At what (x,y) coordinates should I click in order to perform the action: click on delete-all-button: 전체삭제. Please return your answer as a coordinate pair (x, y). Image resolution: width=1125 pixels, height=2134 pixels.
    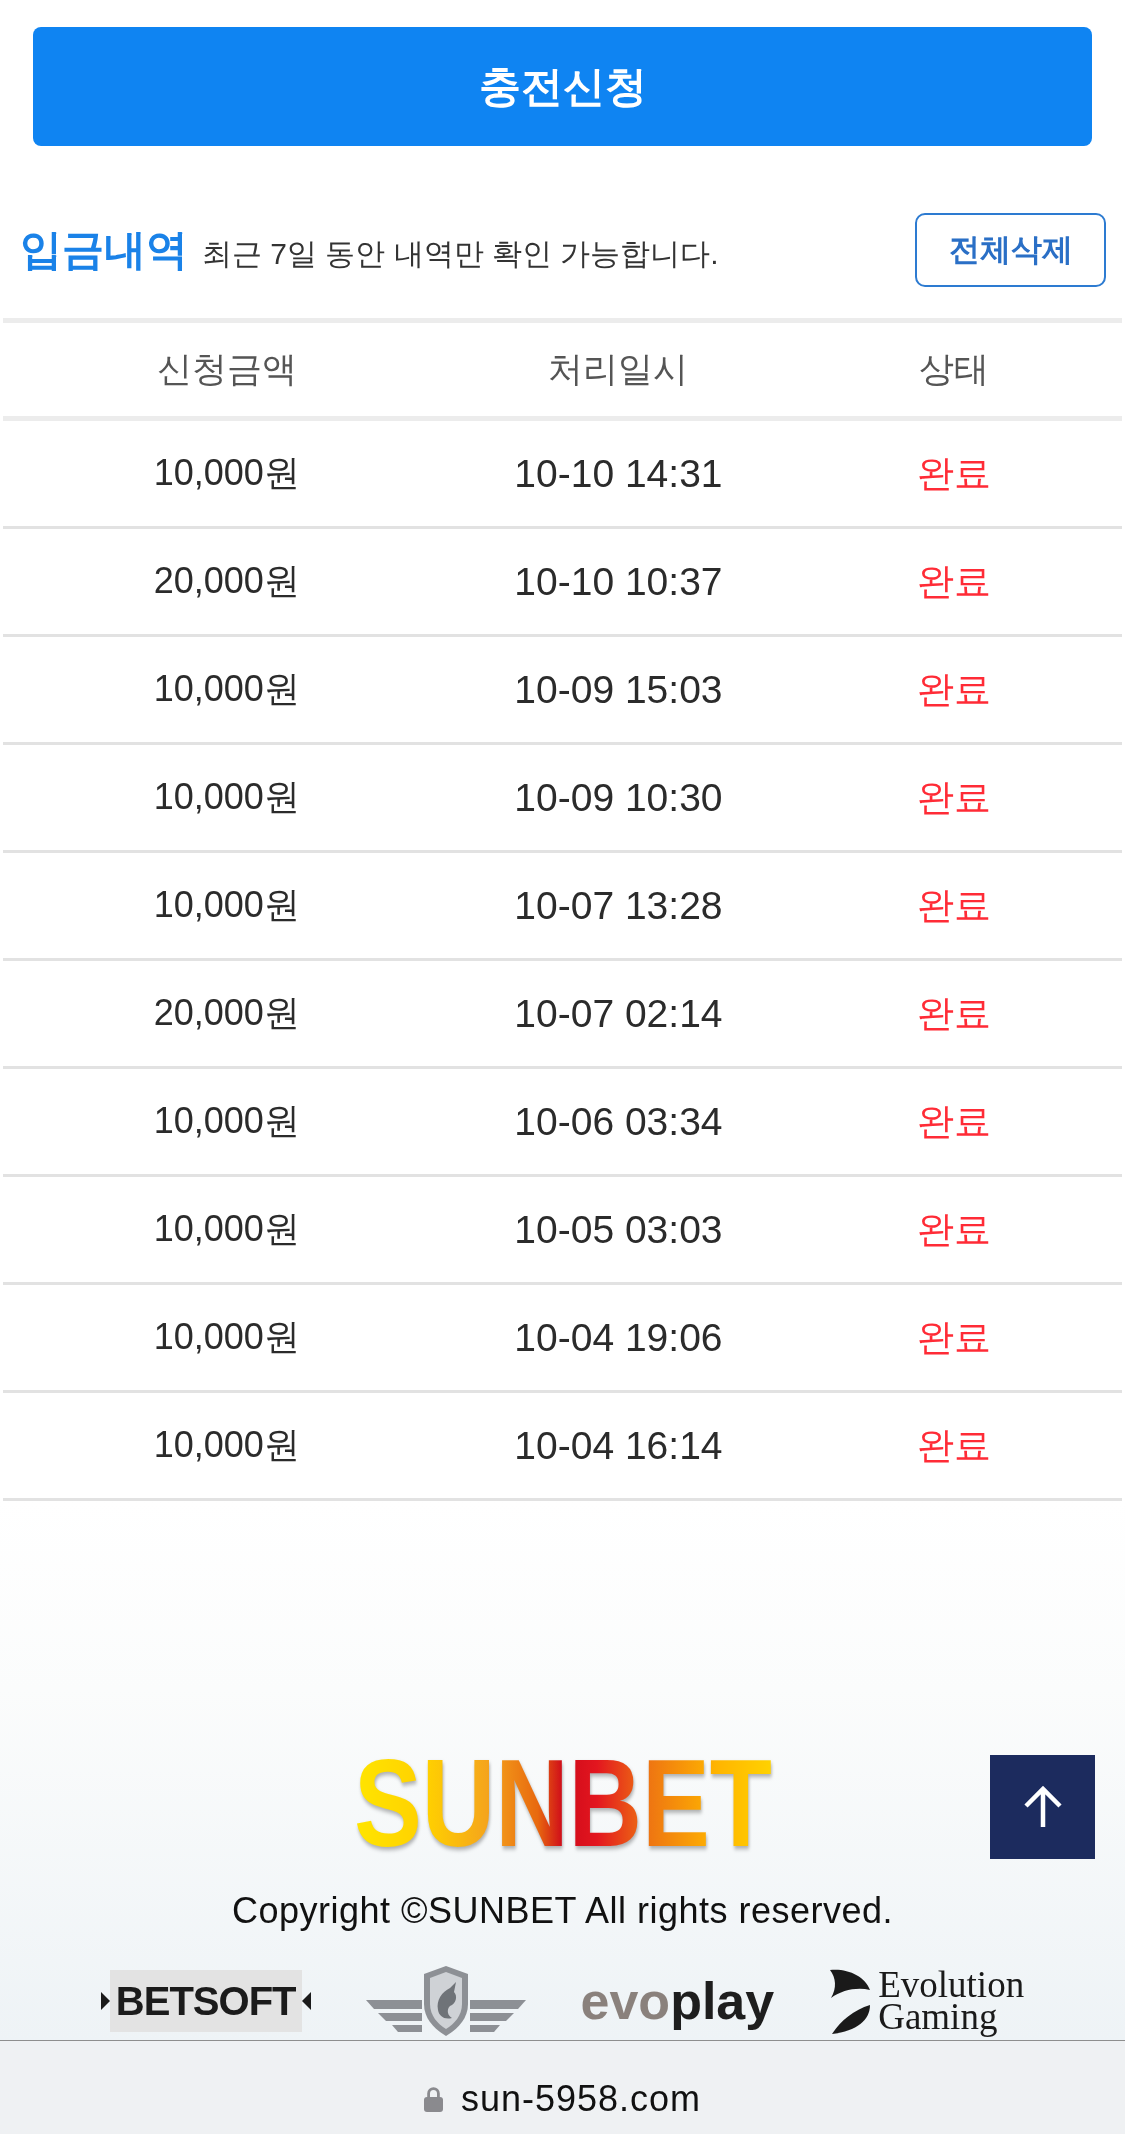
    Looking at the image, I should click on (1010, 250).